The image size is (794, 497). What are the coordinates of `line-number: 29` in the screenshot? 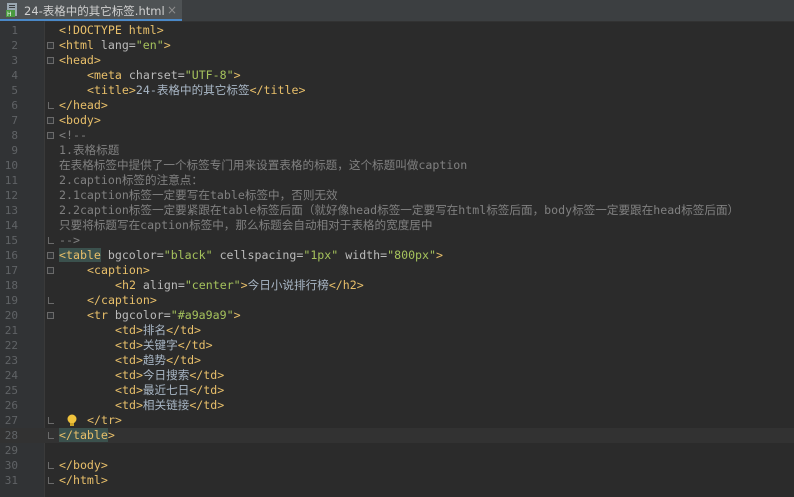 It's located at (11, 450).